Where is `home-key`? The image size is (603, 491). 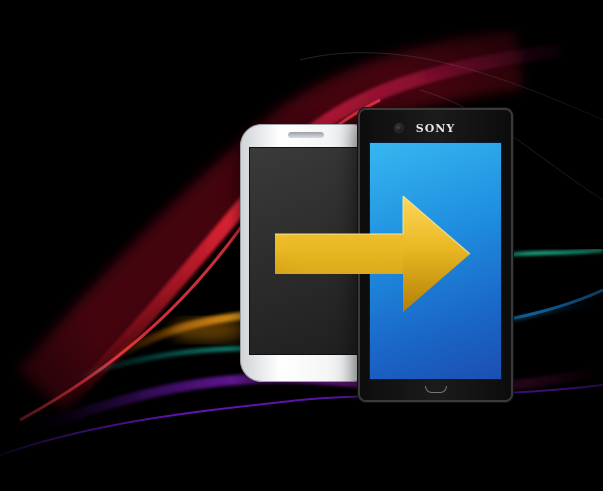
home-key is located at coordinates (436, 389).